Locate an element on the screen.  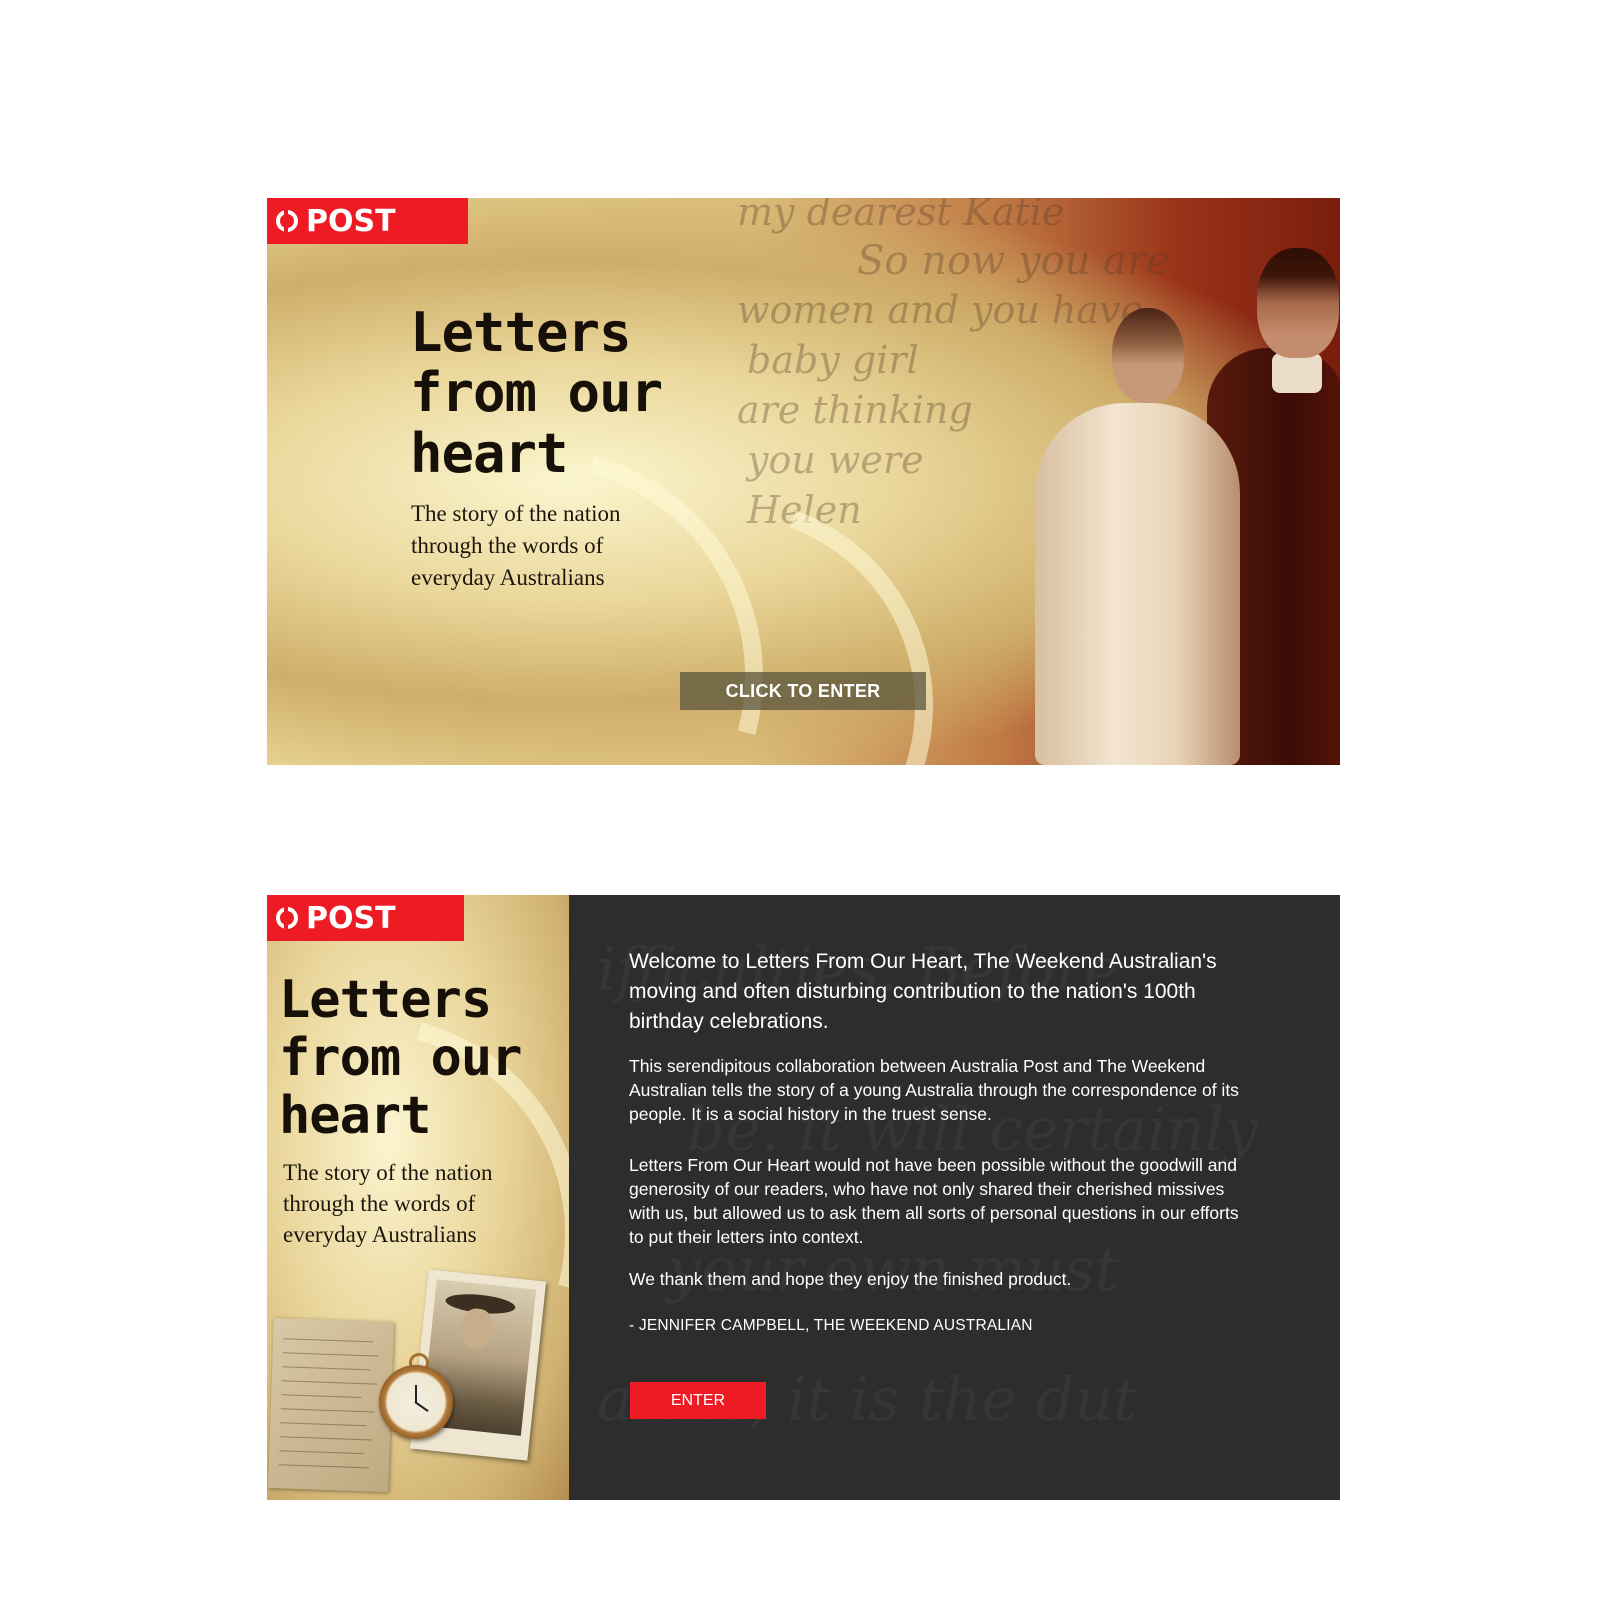
click-to-enter-button: CLICK TO ENTER is located at coordinates (803, 691).